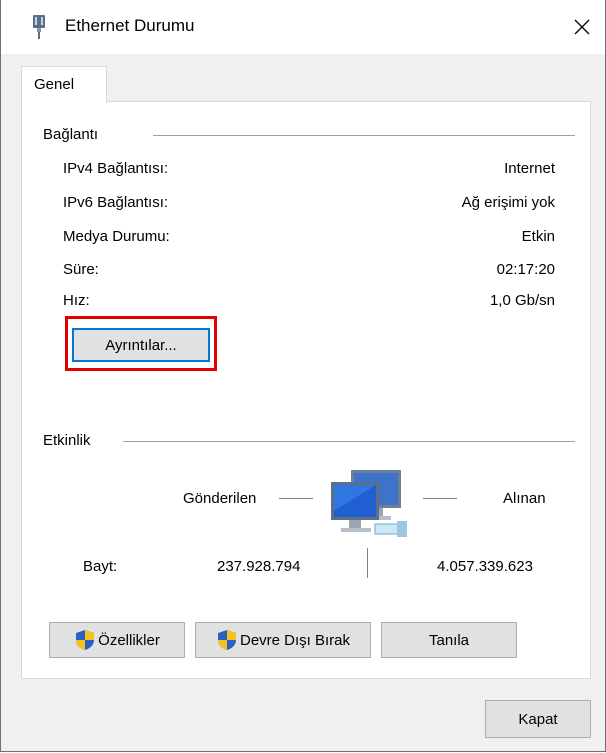 The image size is (606, 753). What do you see at coordinates (529, 168) in the screenshot?
I see `ipv4-value: Internet` at bounding box center [529, 168].